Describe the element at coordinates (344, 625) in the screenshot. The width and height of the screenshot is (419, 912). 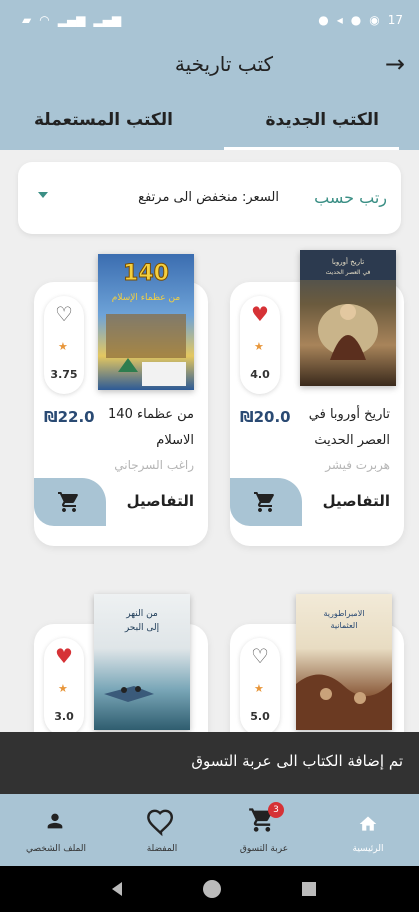
I see `svg-text: العثمانية` at that location.